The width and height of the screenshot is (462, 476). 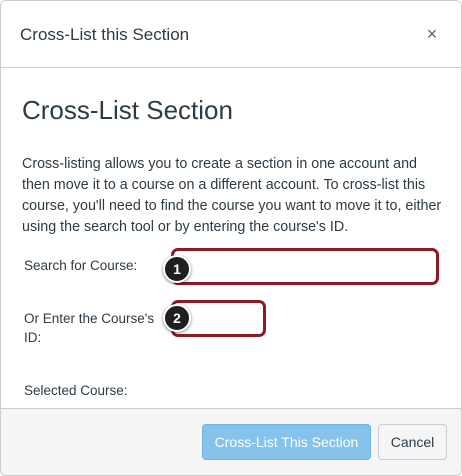 I want to click on search-course-input, so click(x=305, y=266).